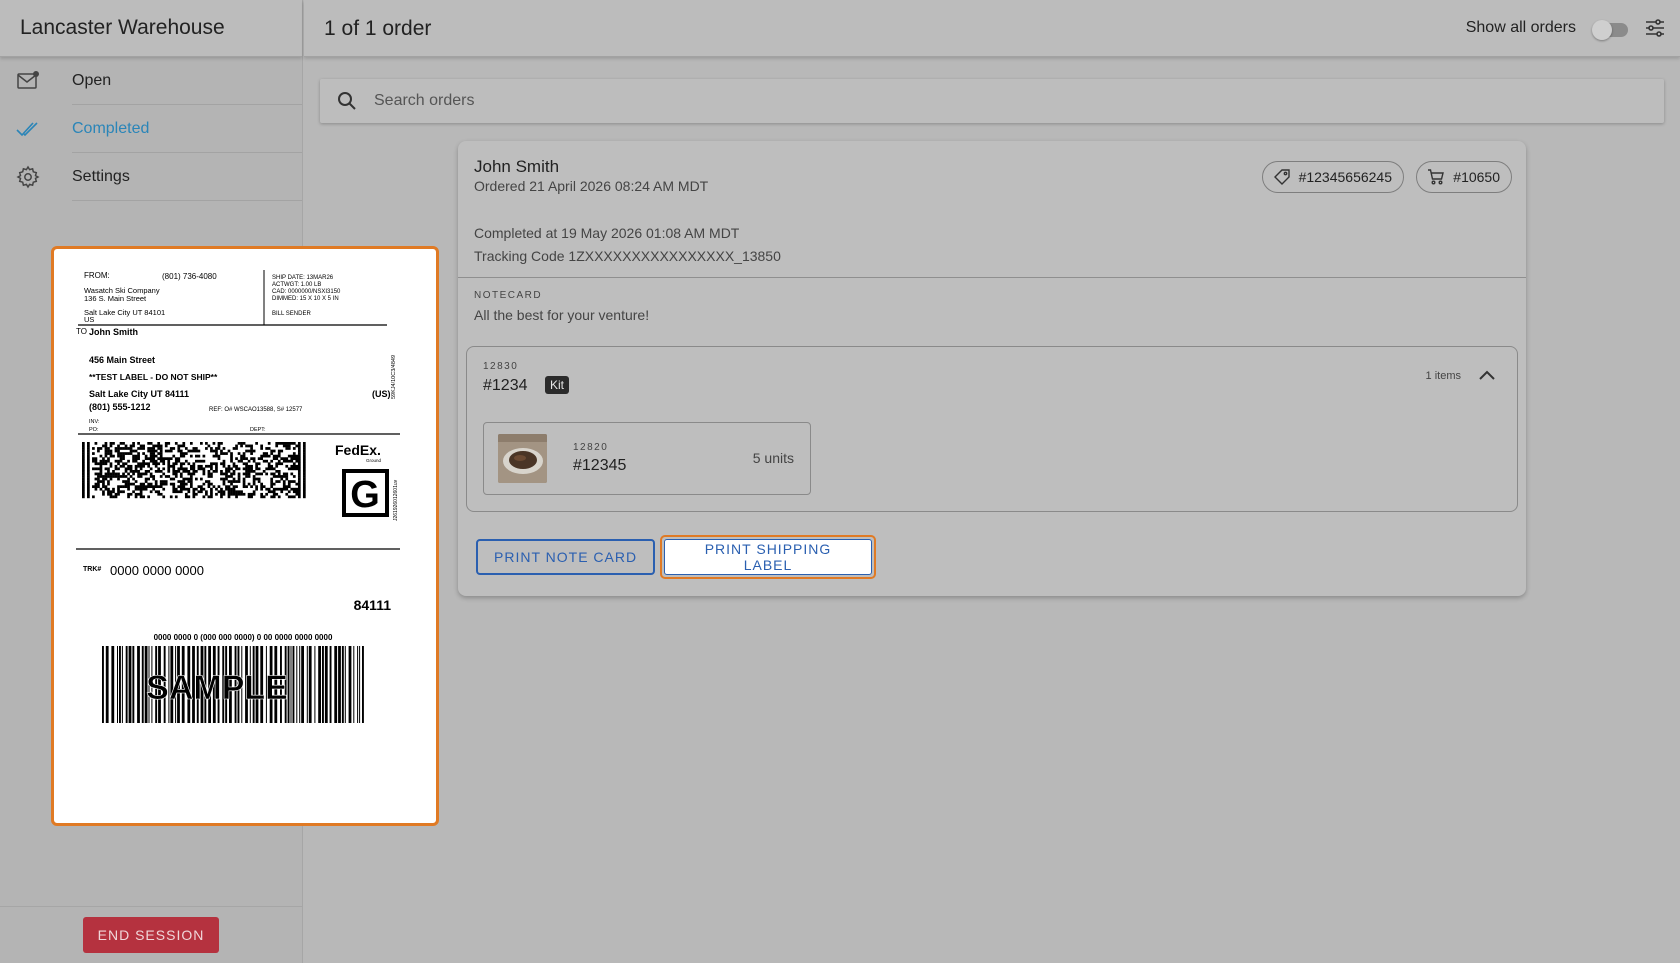 This screenshot has width=1680, height=963. I want to click on cart-id: #10650, so click(1476, 177).